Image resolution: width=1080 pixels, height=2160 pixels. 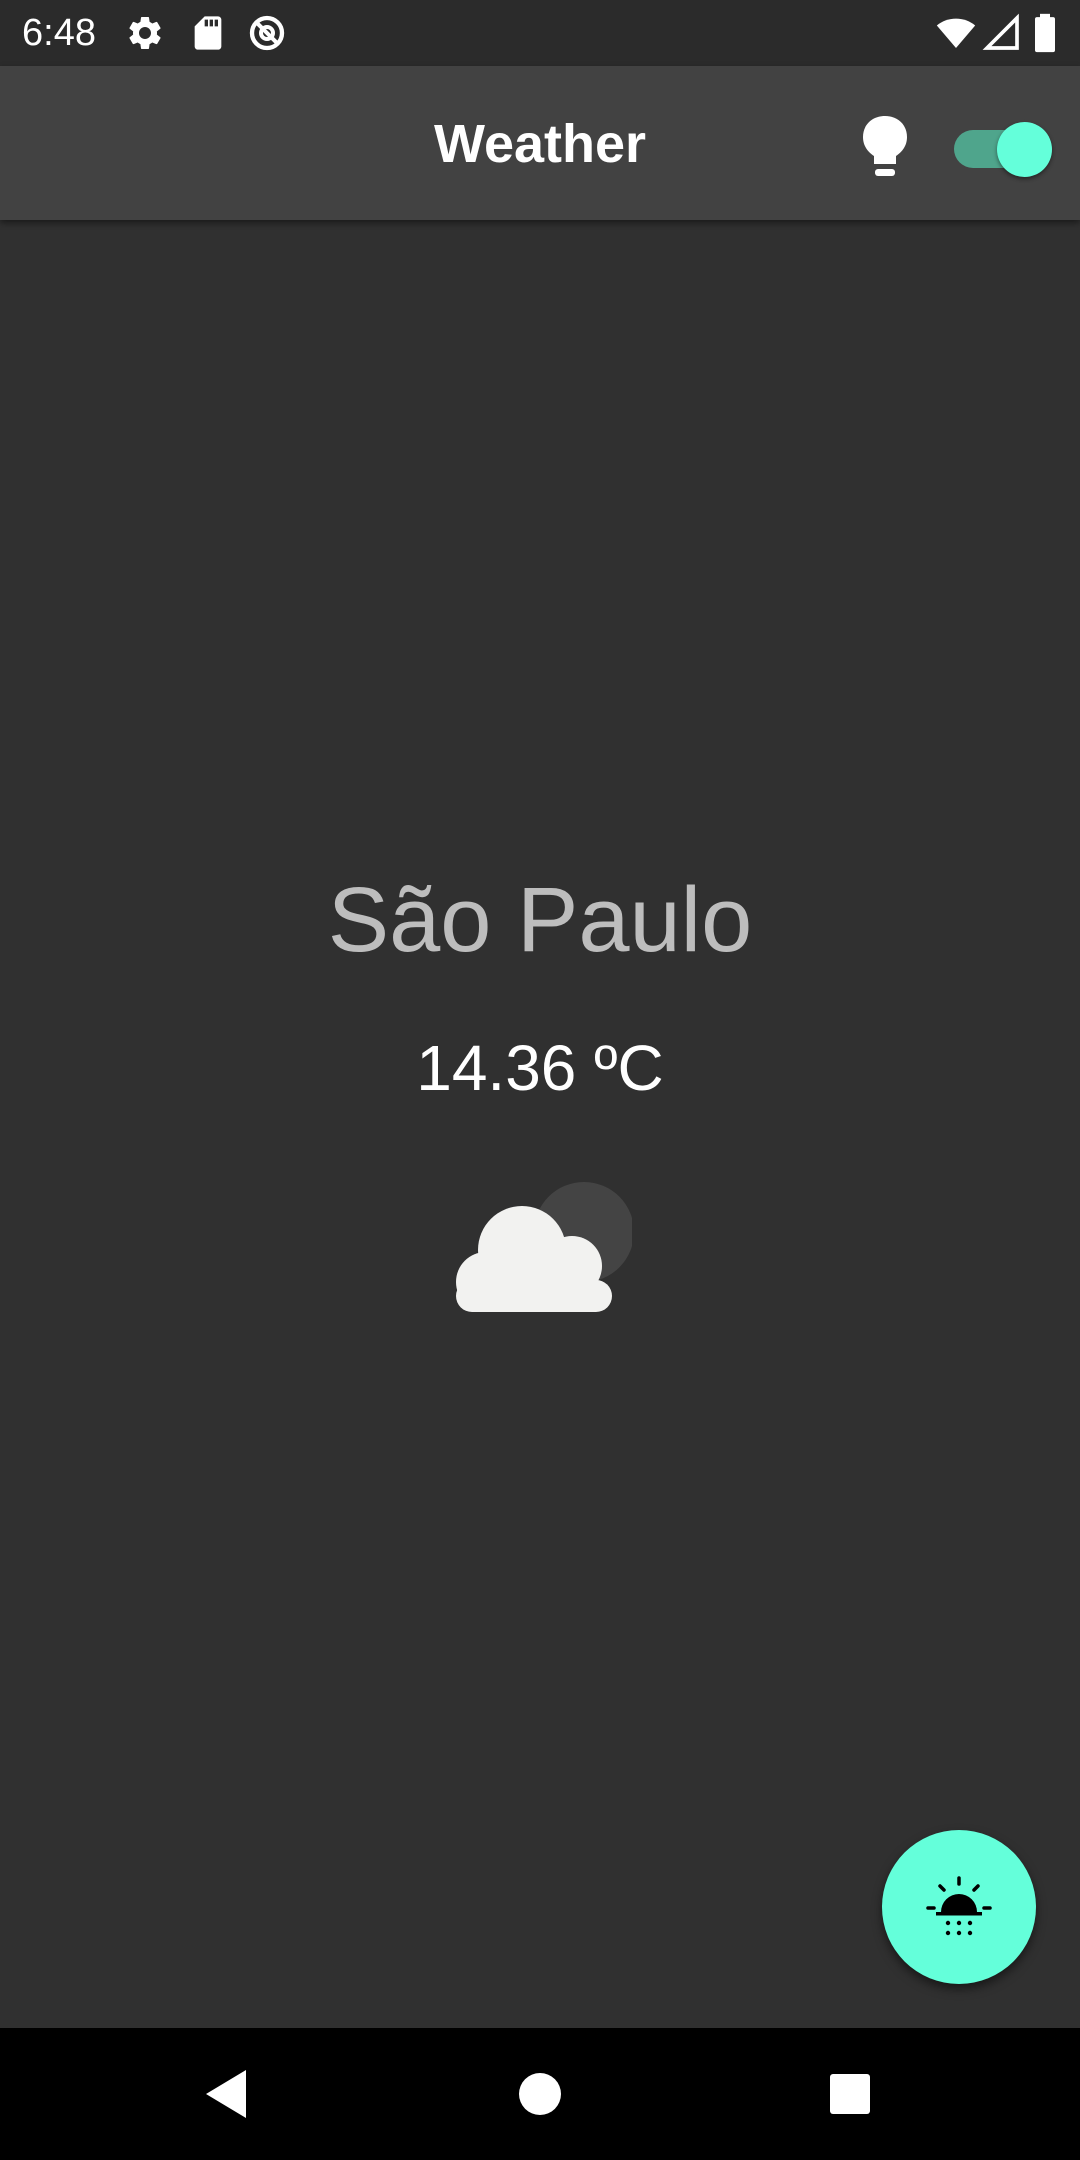 I want to click on theme-toggle-switch, so click(x=1002, y=145).